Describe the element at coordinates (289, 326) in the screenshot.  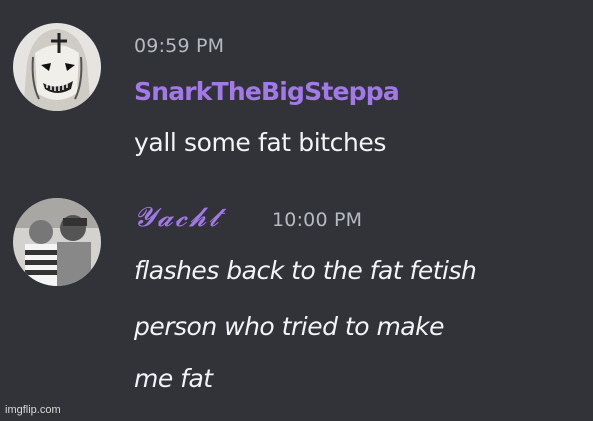
I see `message-content-line: person who tried to make` at that location.